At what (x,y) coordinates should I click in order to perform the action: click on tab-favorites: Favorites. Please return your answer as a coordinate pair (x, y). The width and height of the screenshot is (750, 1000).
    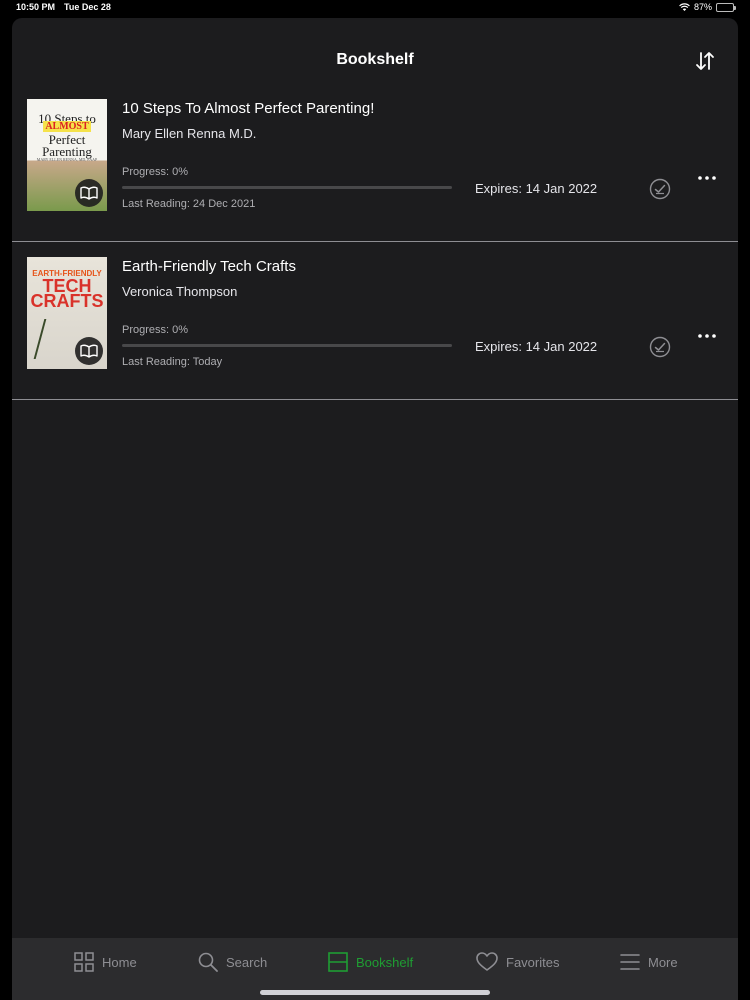
    Looking at the image, I should click on (517, 962).